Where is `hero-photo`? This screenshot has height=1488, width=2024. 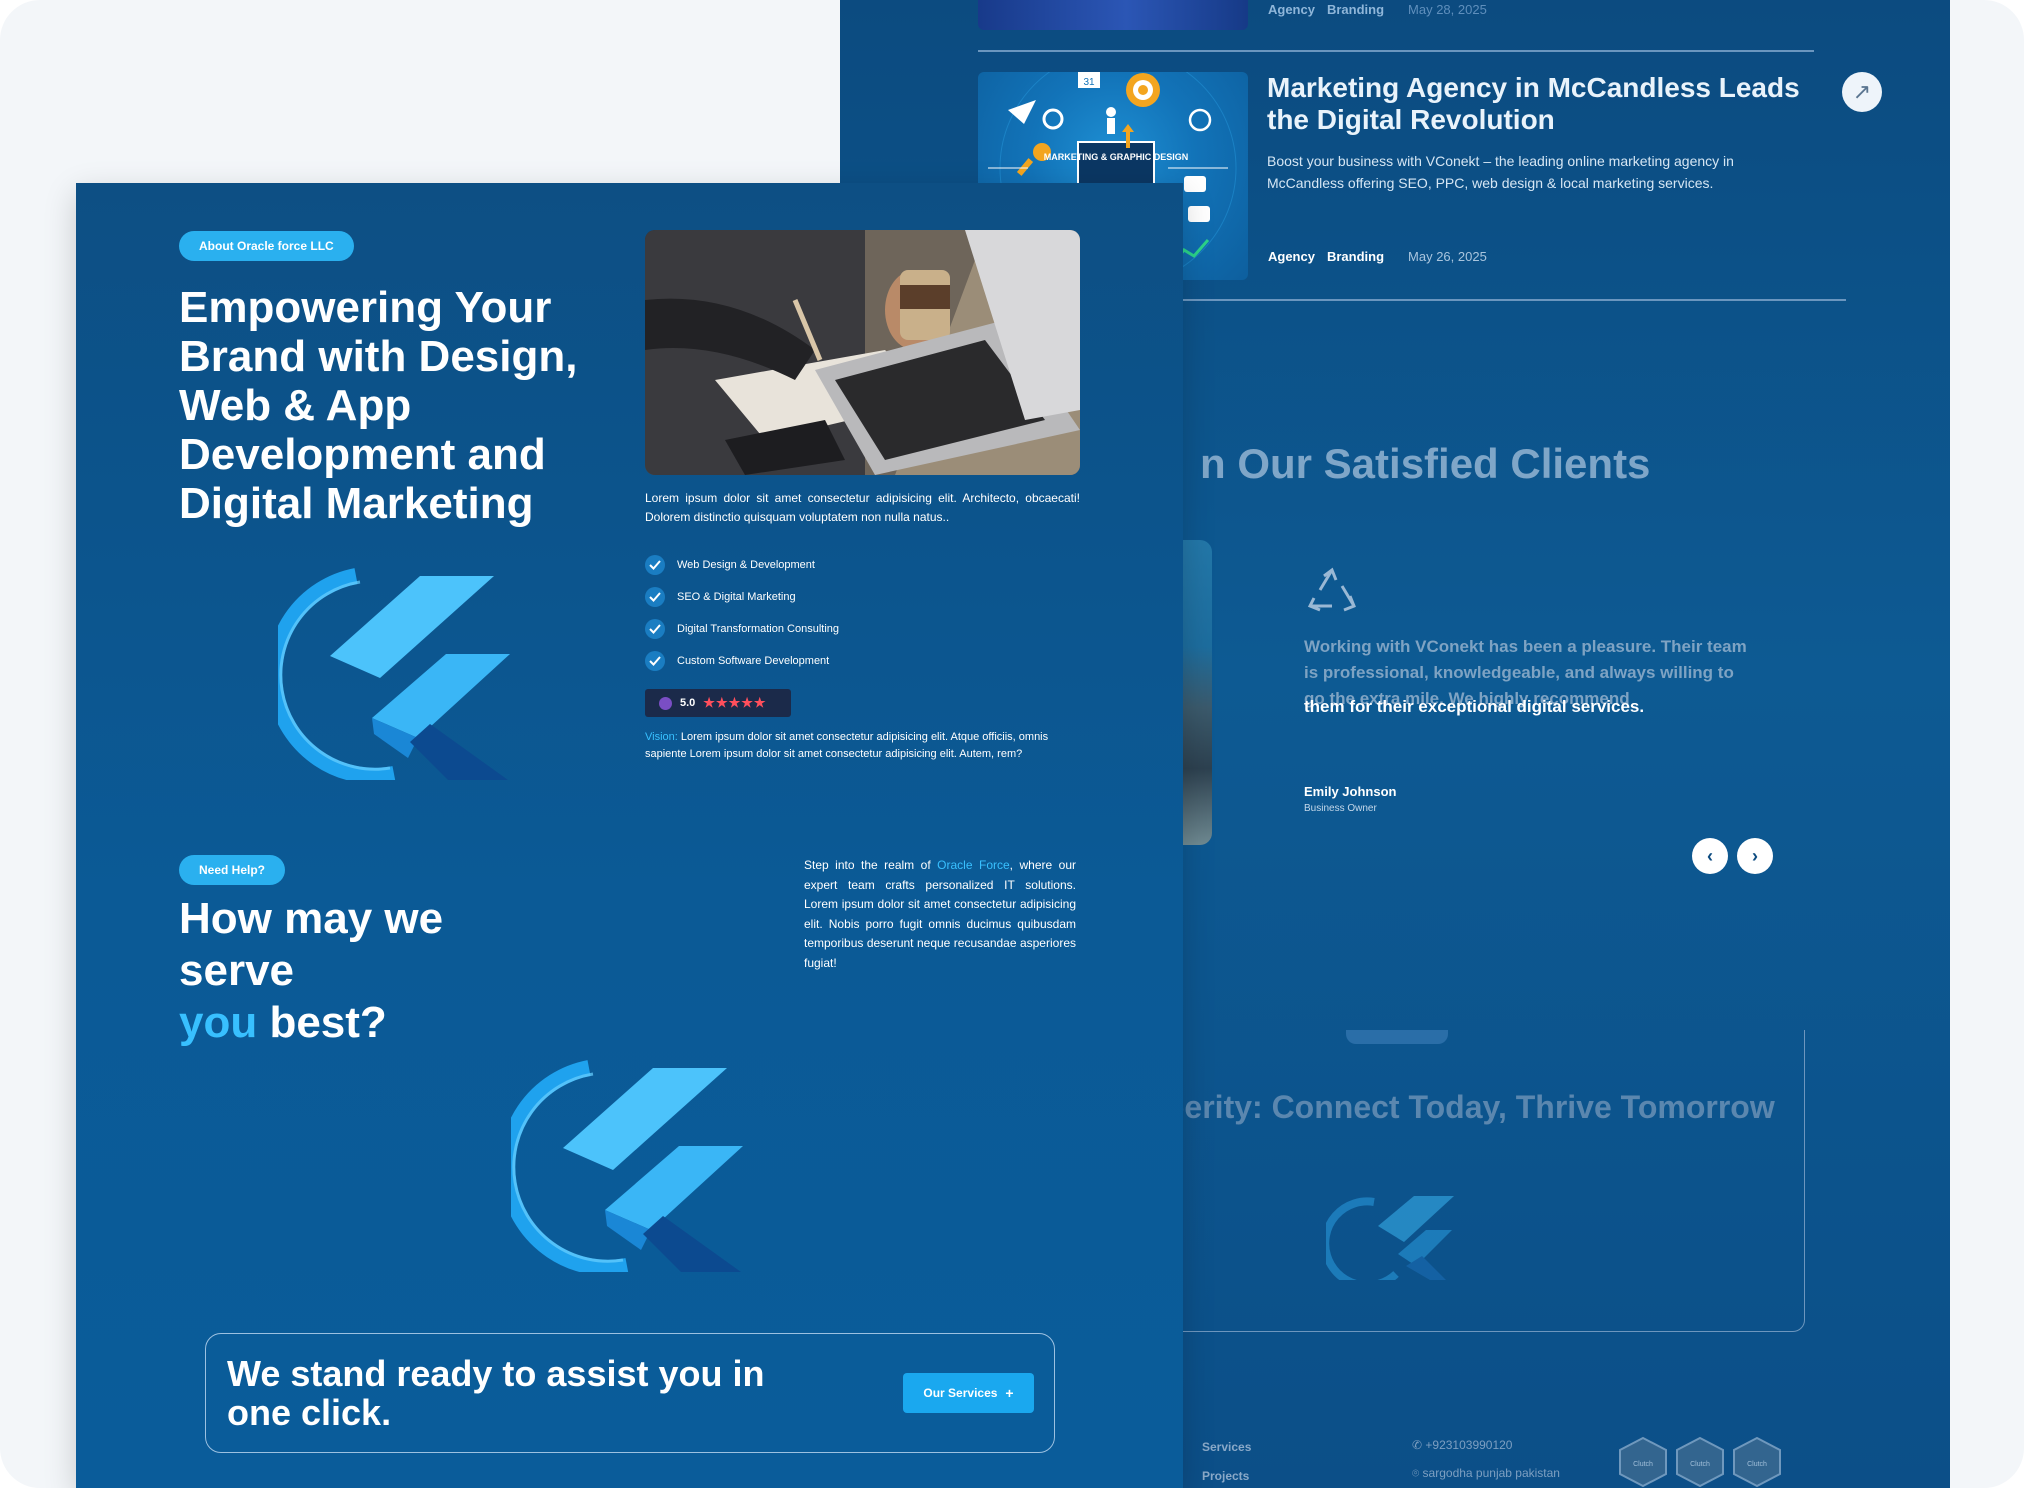
hero-photo is located at coordinates (862, 352).